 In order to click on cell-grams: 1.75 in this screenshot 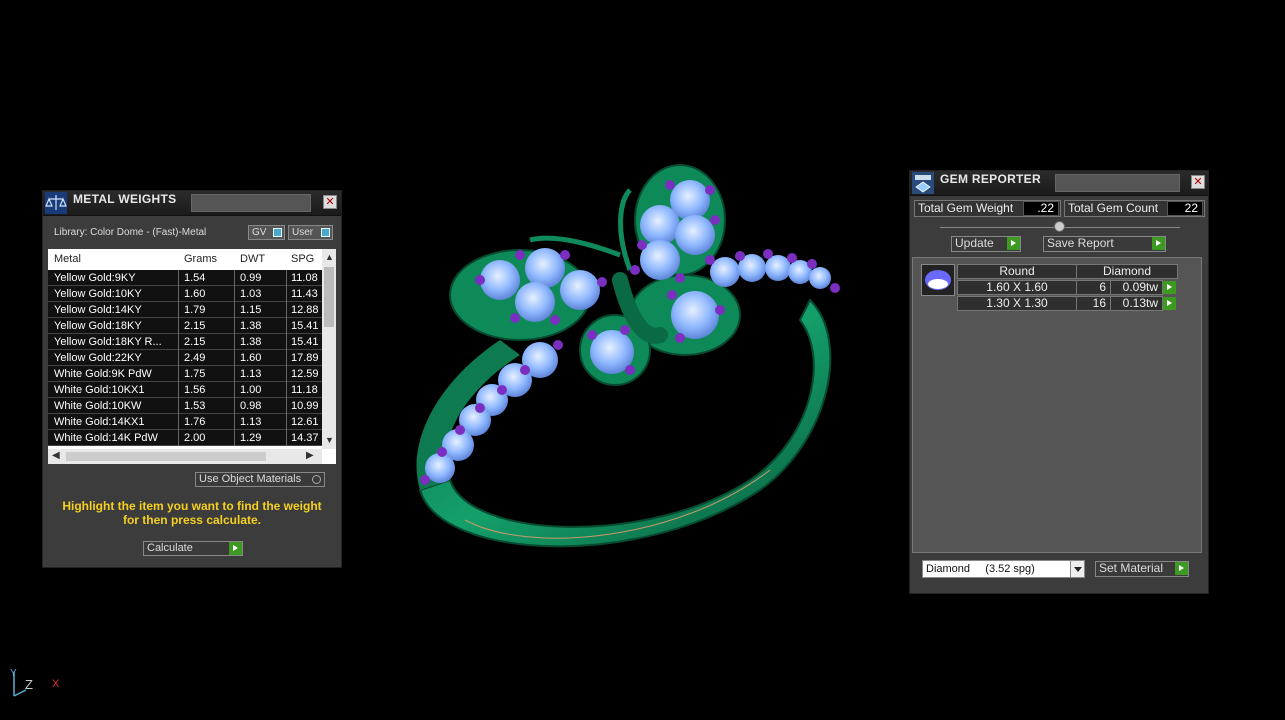, I will do `click(195, 374)`.